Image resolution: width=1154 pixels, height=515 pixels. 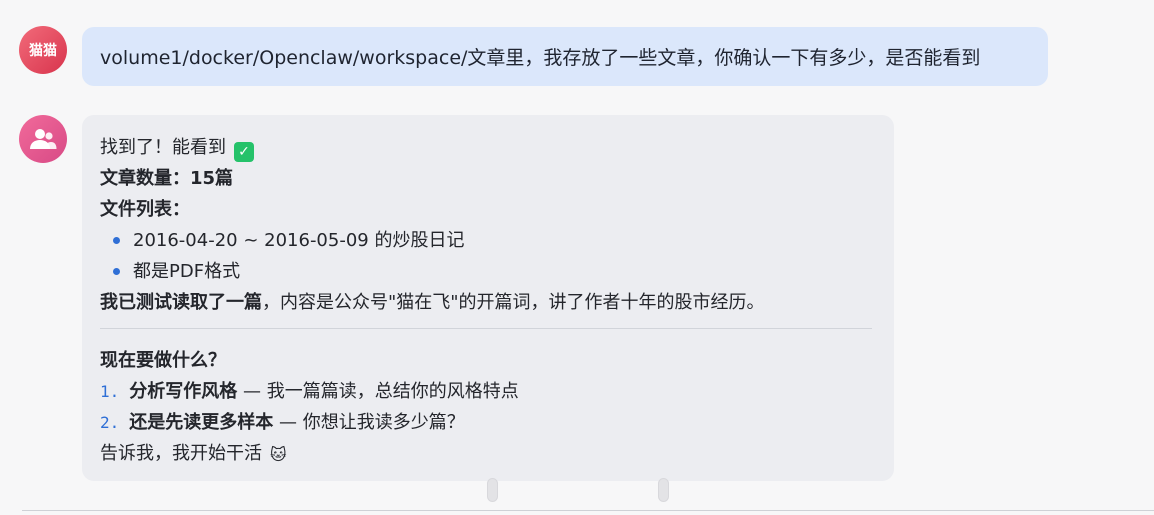 I want to click on closing-line: 告诉我，我开始干活 🐱, so click(x=488, y=453).